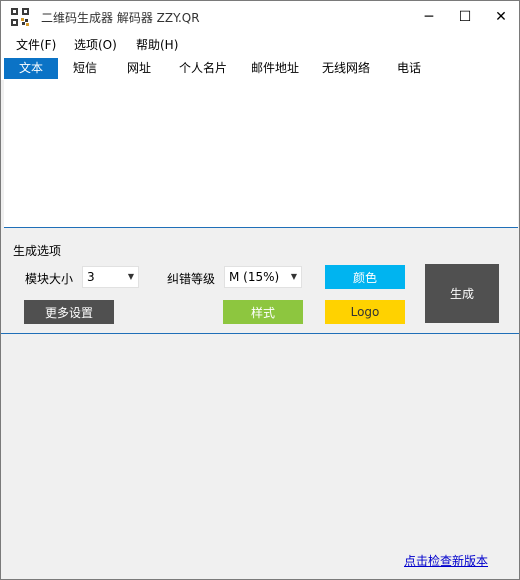 This screenshot has height=580, width=520. Describe the element at coordinates (69, 312) in the screenshot. I see `more-settings-button: 更多设置` at that location.